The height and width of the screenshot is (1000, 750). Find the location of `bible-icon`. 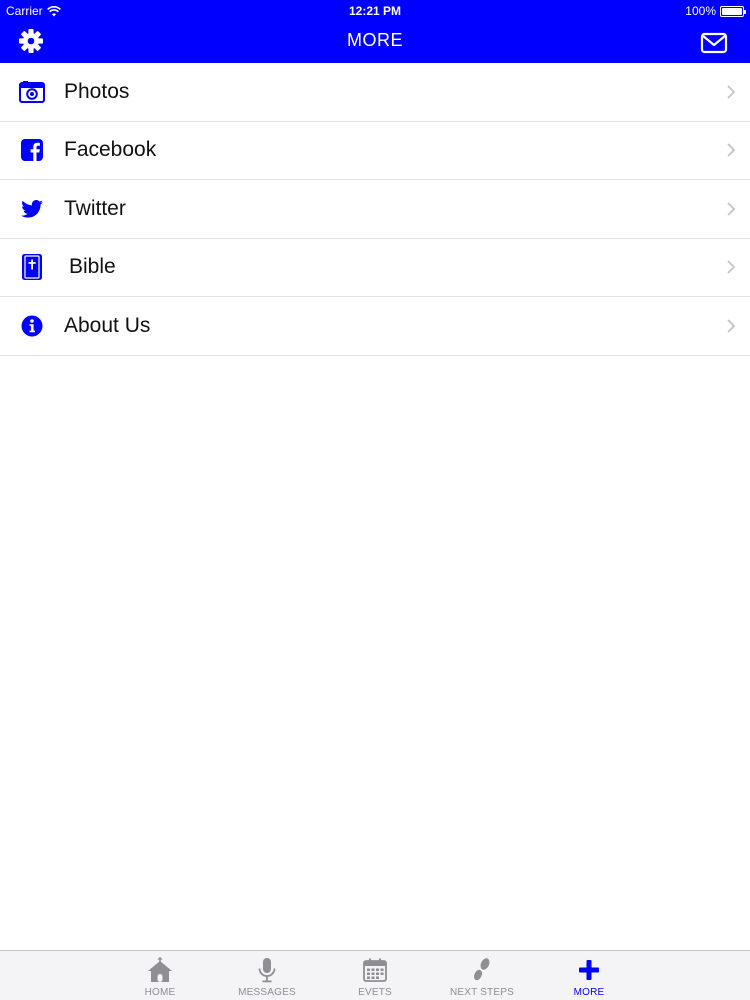

bible-icon is located at coordinates (32, 267).